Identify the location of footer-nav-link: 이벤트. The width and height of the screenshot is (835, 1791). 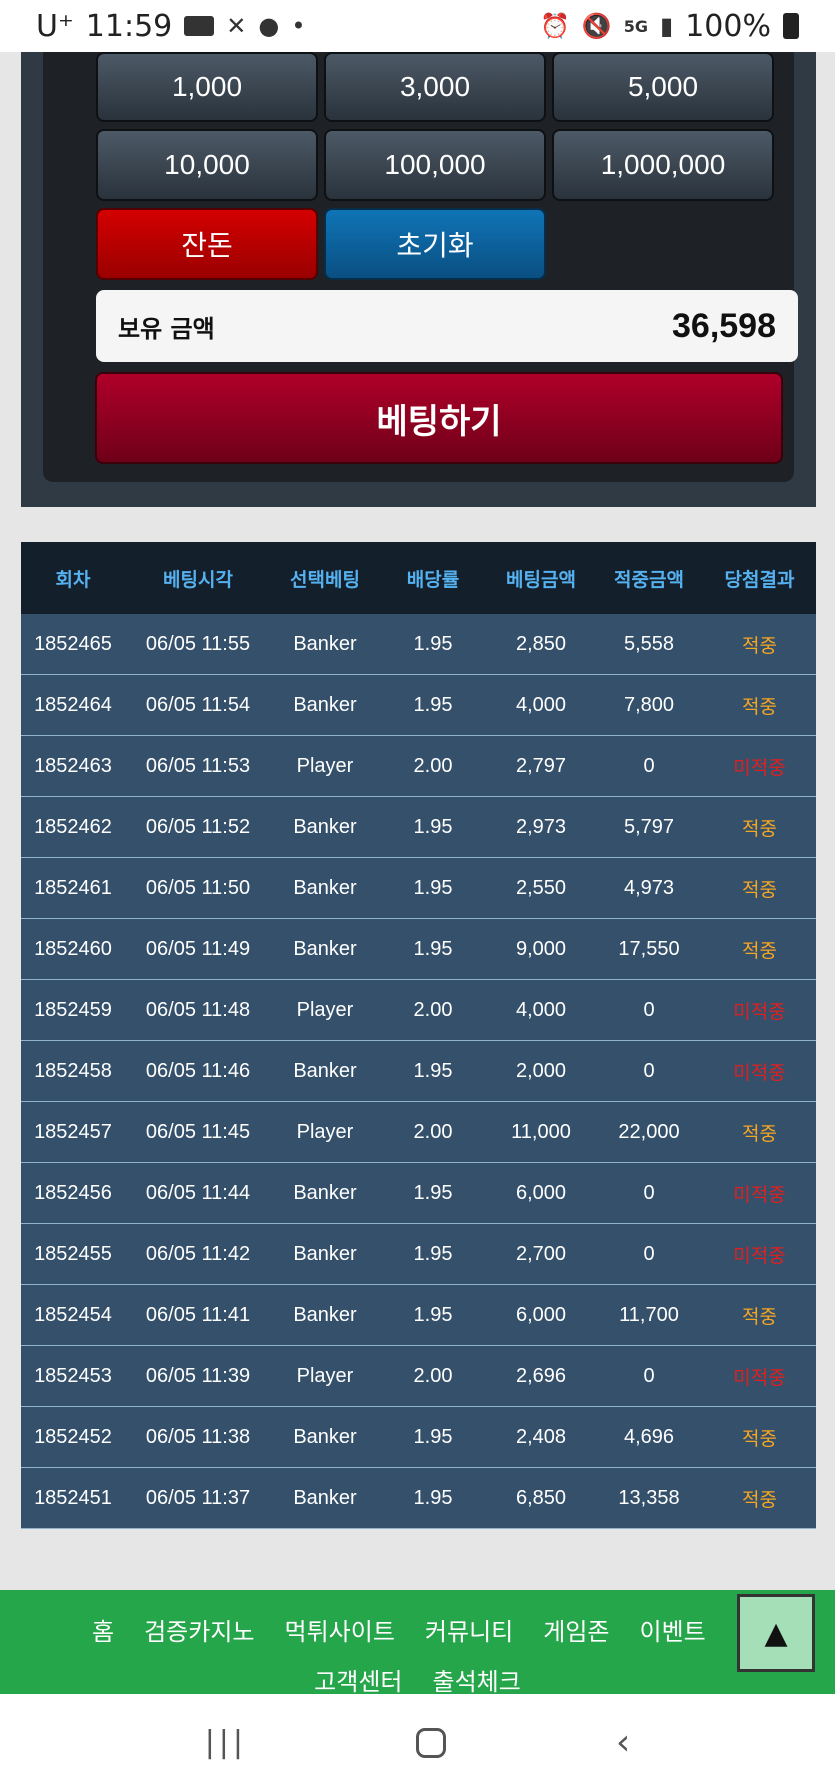
(672, 1629).